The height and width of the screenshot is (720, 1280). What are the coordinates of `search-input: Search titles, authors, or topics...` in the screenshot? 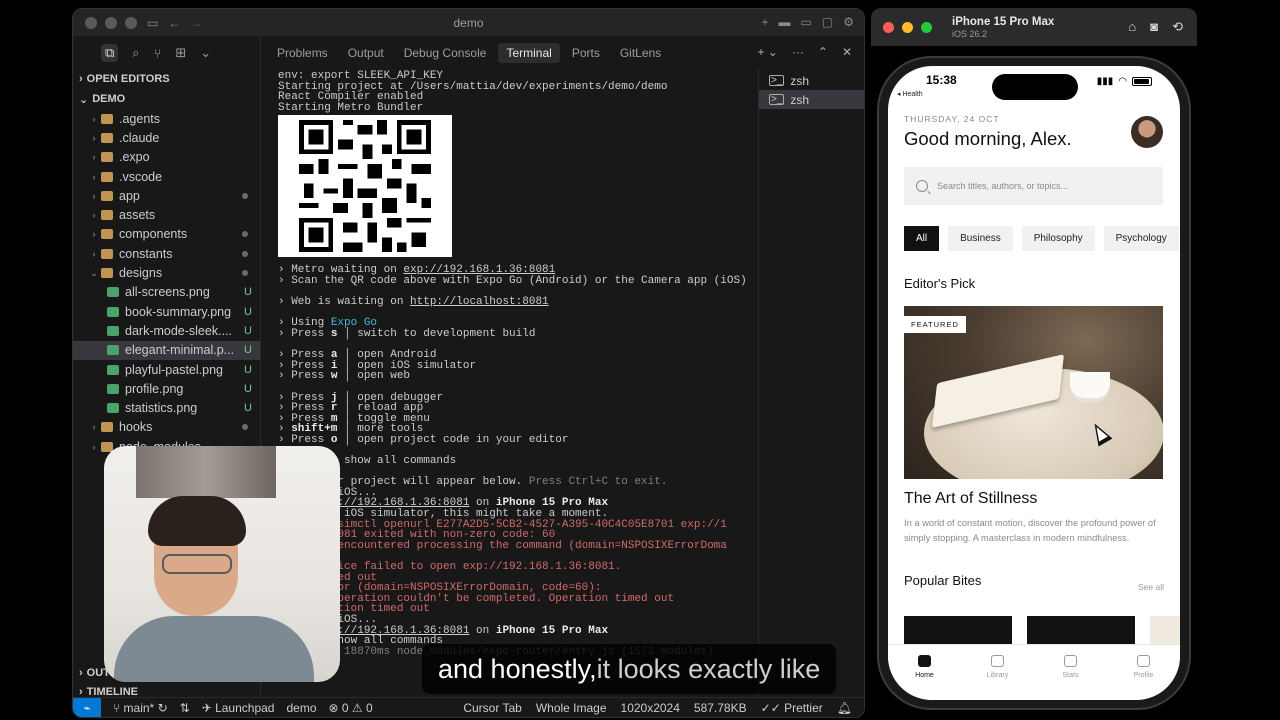 It's located at (1033, 186).